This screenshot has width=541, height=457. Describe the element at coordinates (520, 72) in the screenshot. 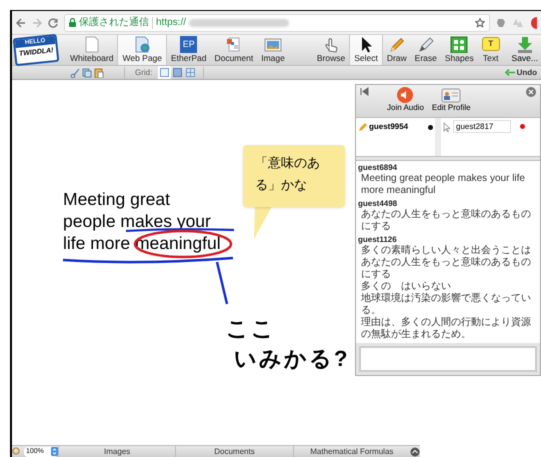

I see `undo-button: Undo` at that location.